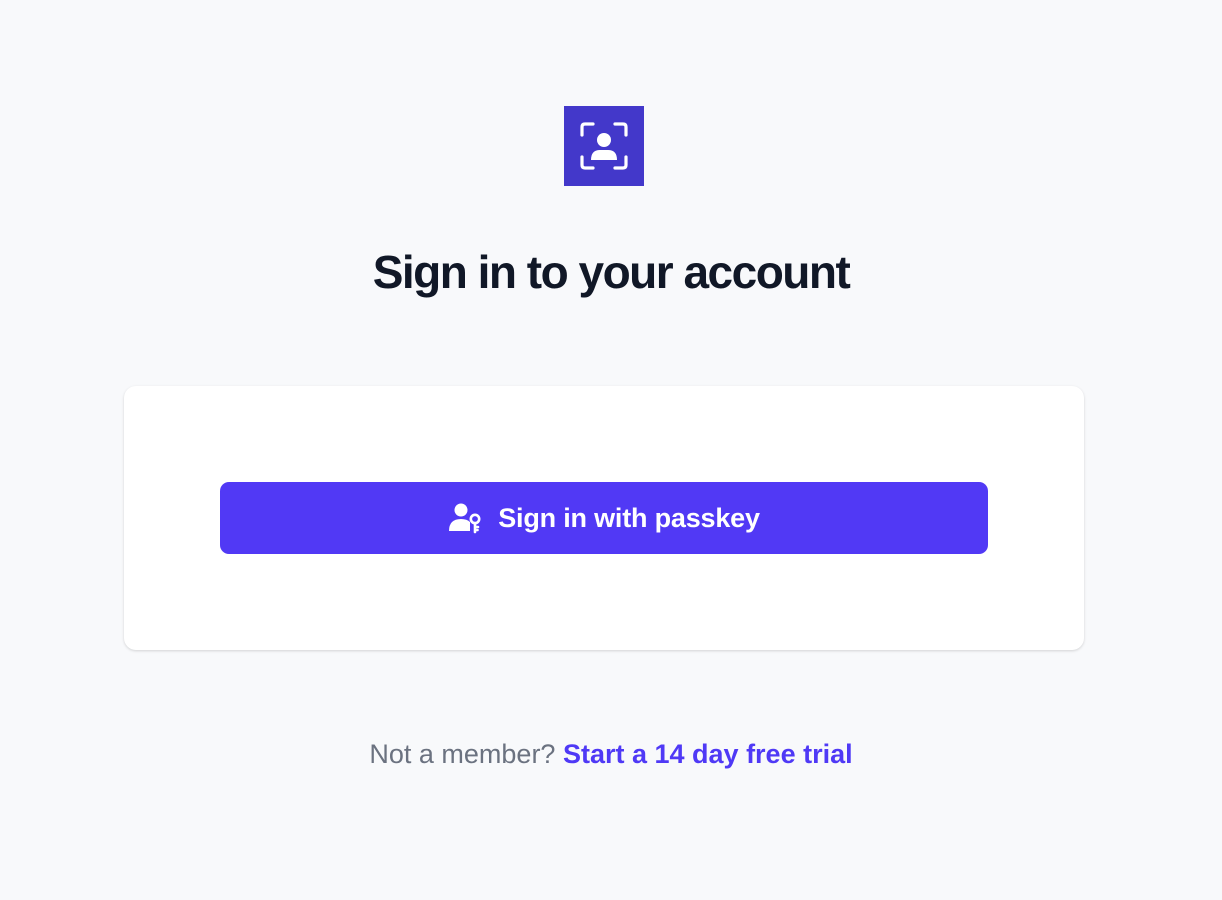  Describe the element at coordinates (462, 754) in the screenshot. I see `signup-prompt-text: Not a member?` at that location.